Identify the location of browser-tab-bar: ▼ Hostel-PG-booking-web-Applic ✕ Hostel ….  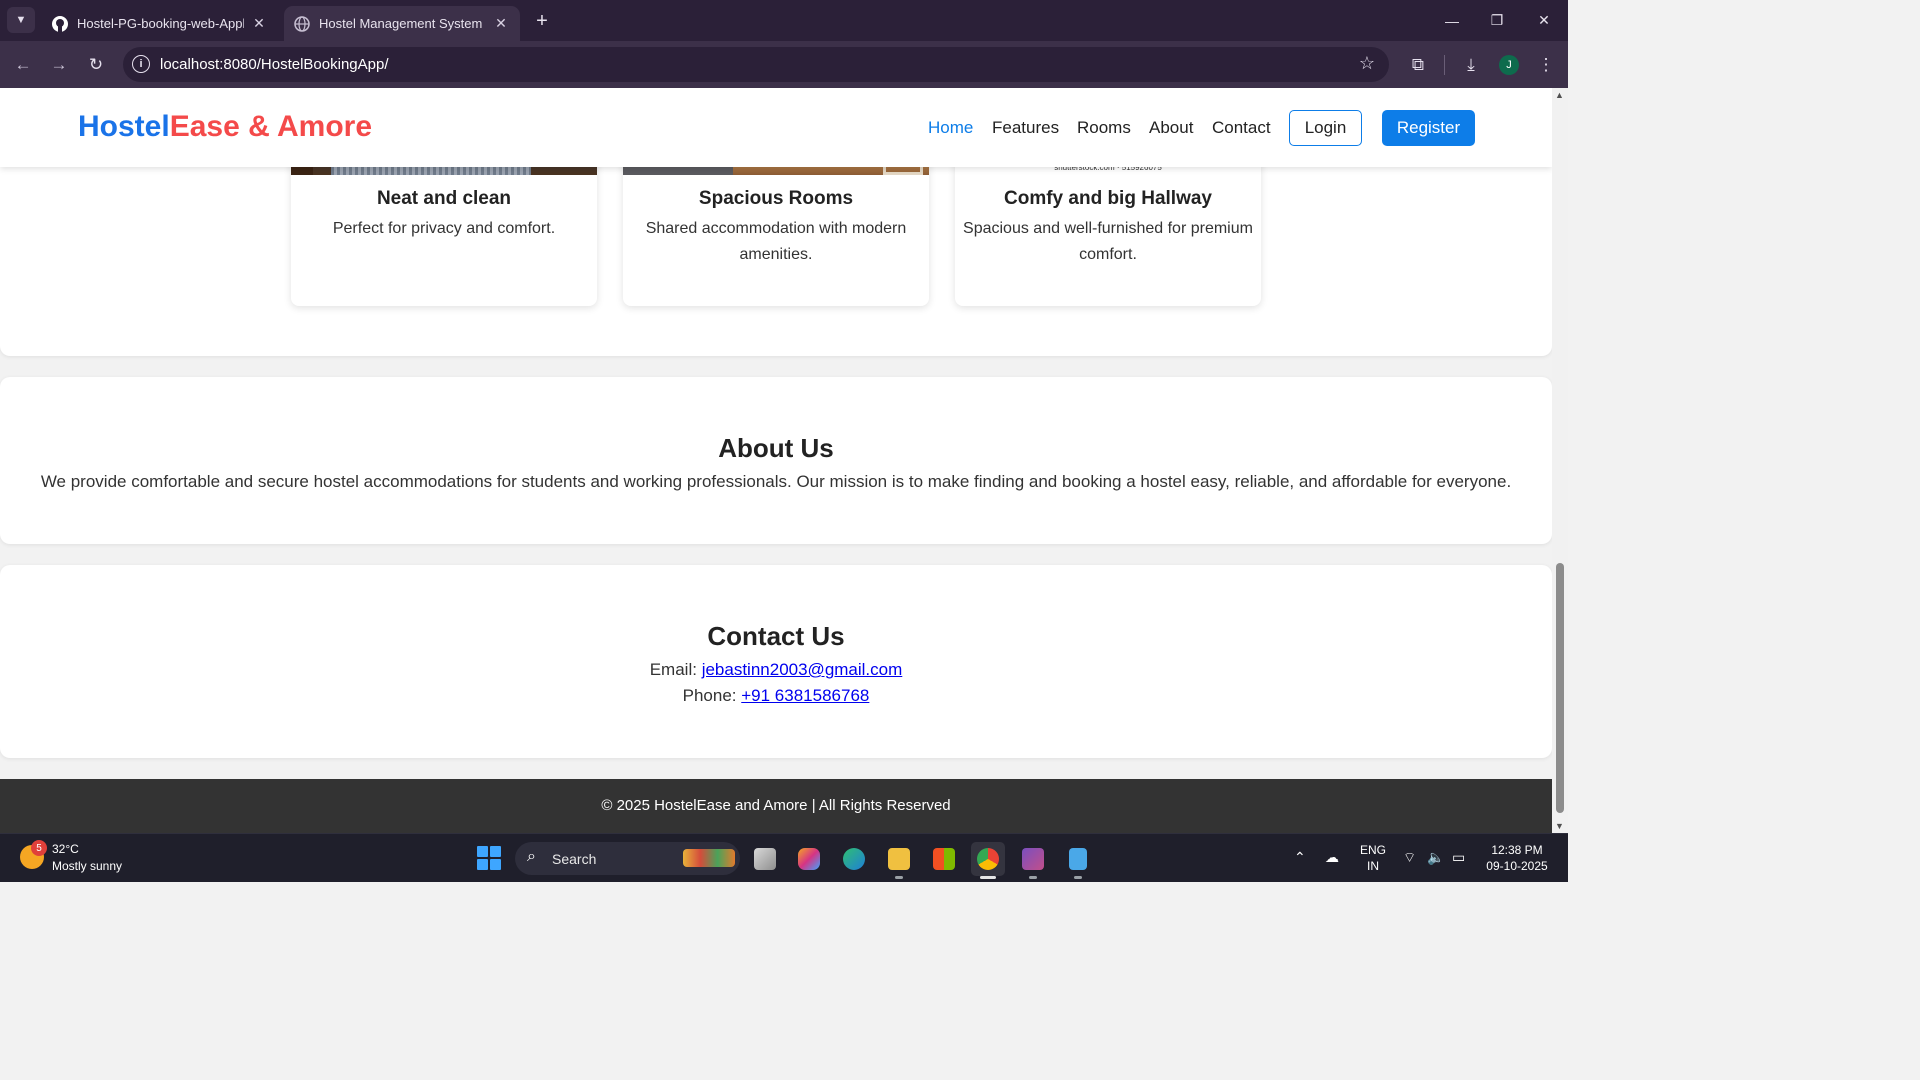
(784, 20).